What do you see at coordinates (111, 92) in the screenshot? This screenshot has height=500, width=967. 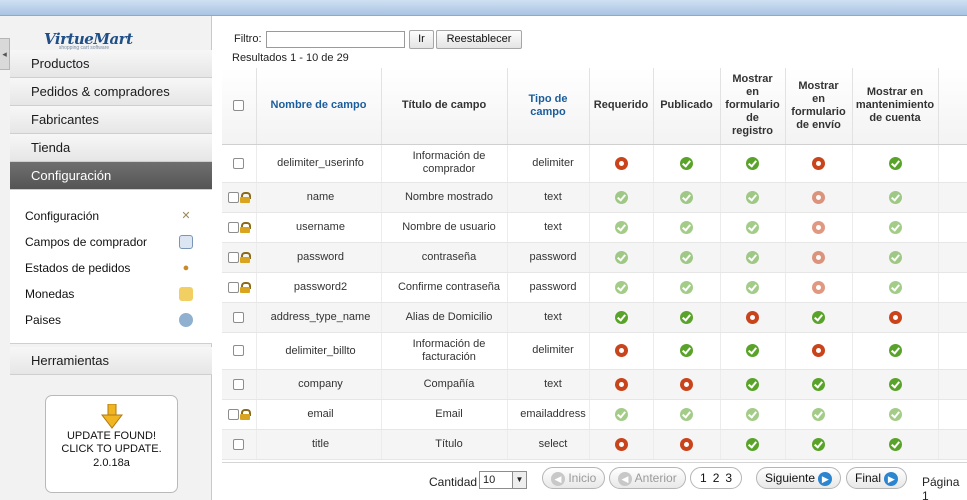 I see `menu-pedidos: Pedidos & compradores` at bounding box center [111, 92].